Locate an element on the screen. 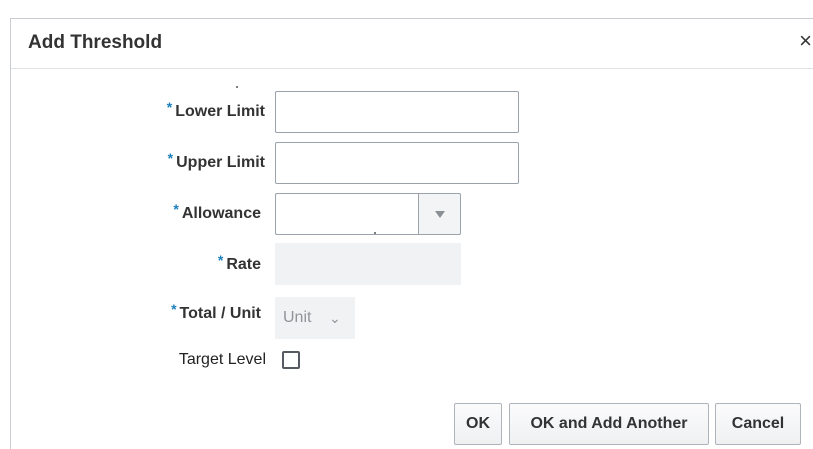  total-unit-value: Unit is located at coordinates (297, 317).